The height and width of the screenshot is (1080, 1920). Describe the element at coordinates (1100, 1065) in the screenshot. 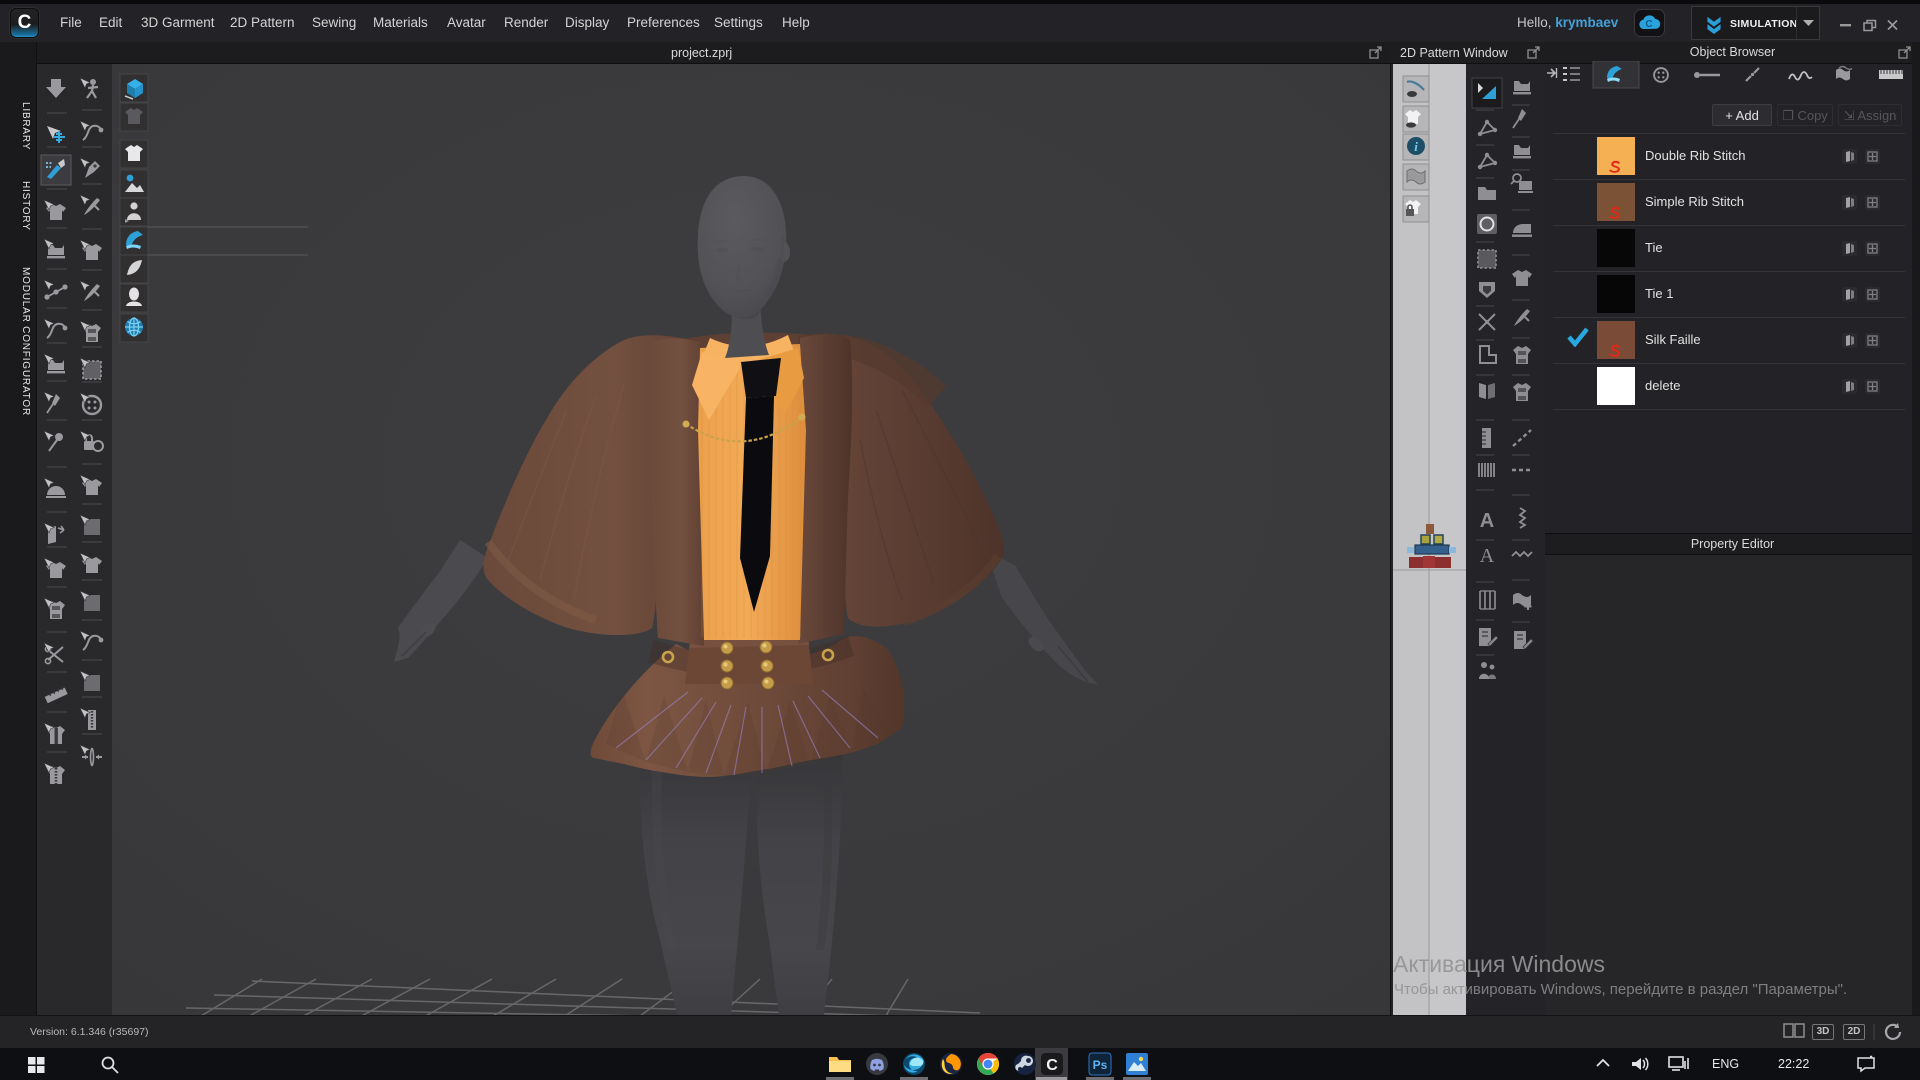

I see `svg-text: Ps` at that location.